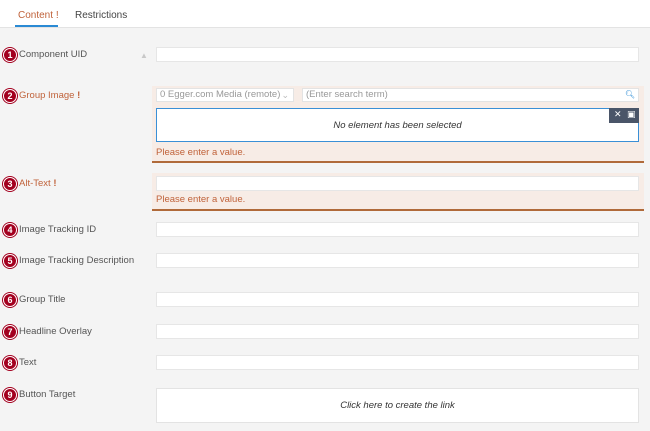  I want to click on text-label: Text, so click(28, 362).